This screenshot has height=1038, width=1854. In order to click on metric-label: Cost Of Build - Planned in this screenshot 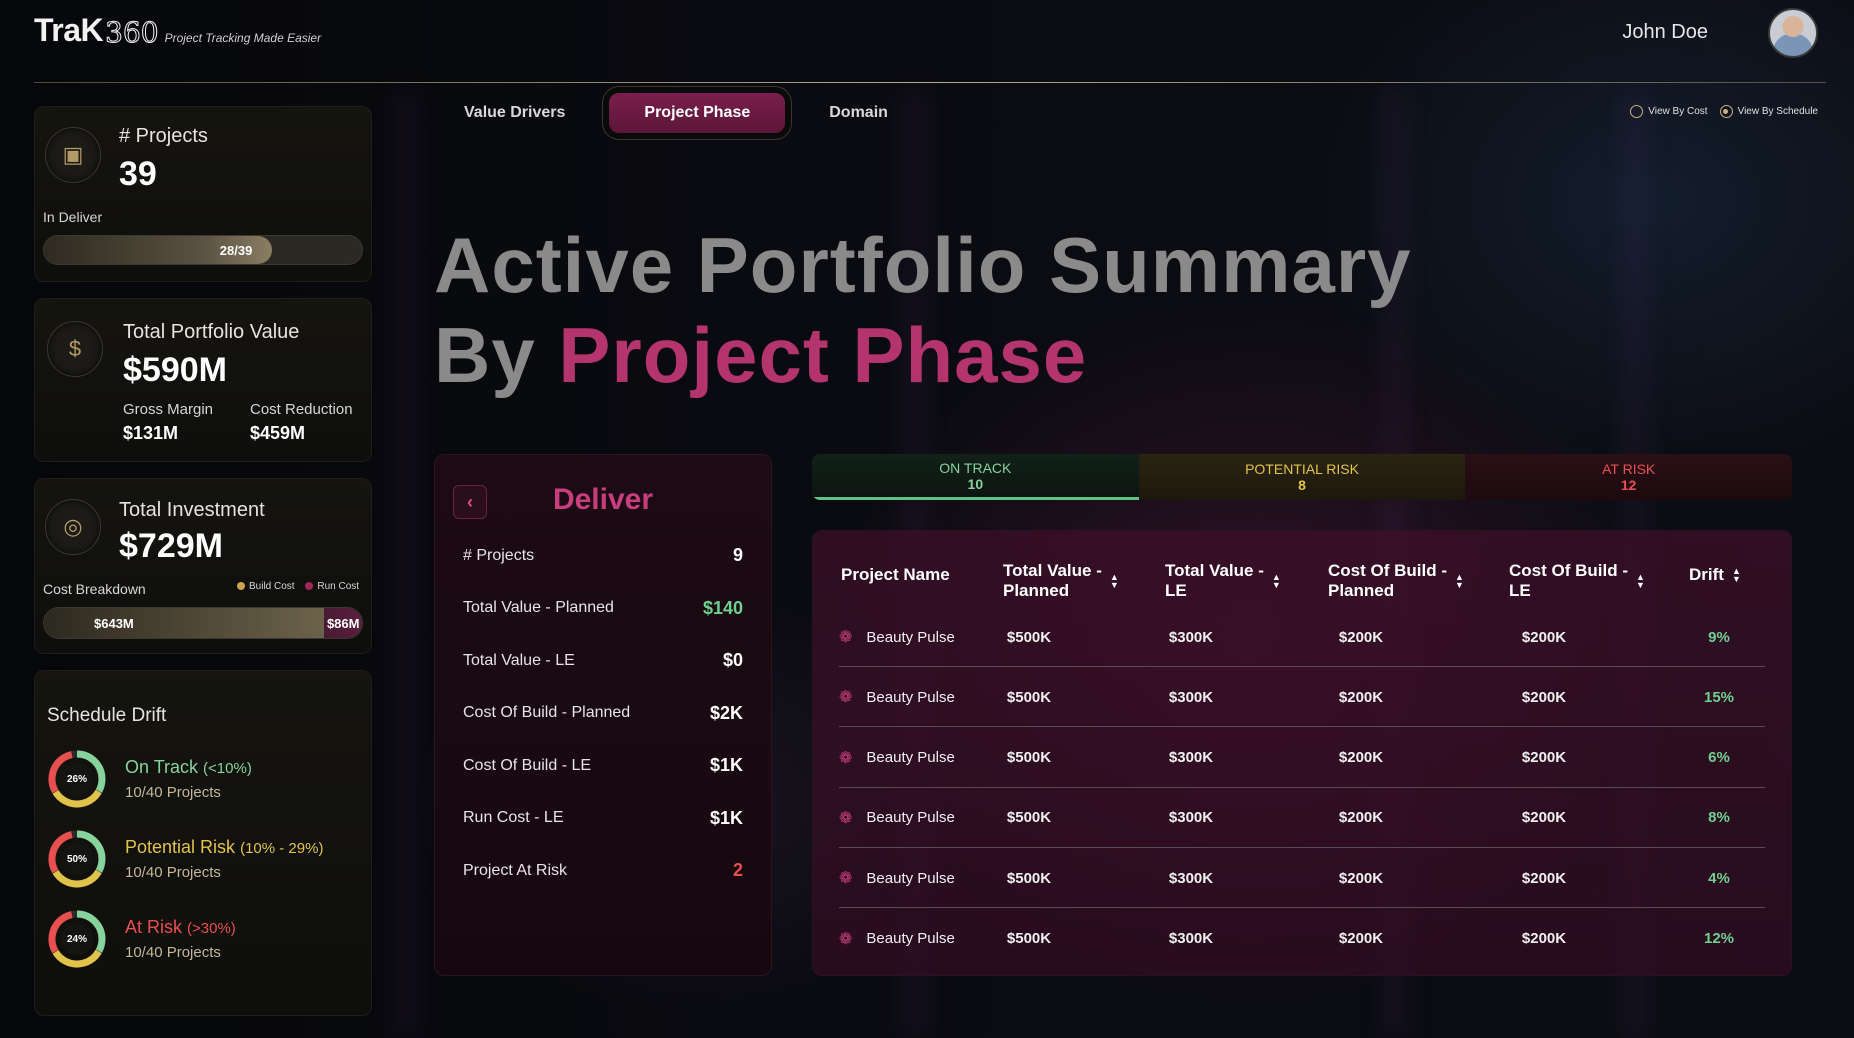, I will do `click(547, 712)`.